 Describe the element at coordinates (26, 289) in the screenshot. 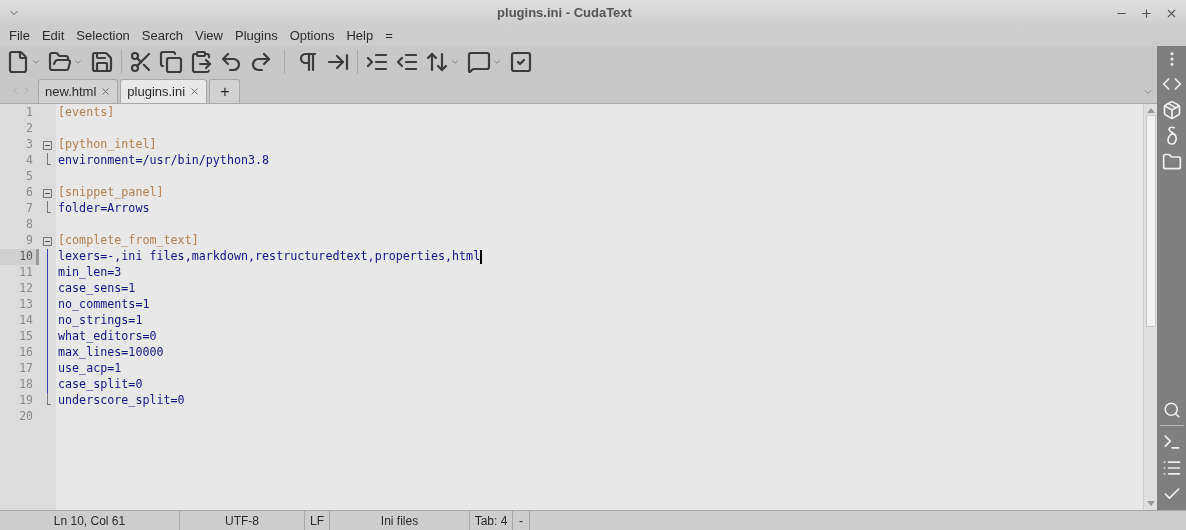

I see `line-number: 12` at that location.